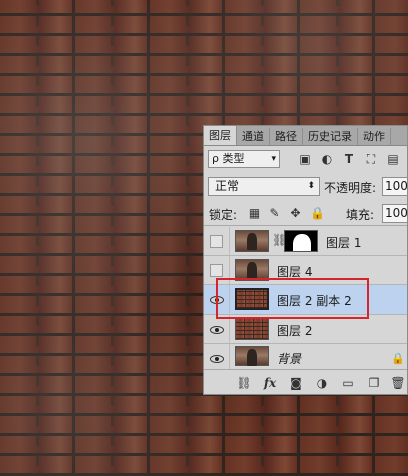 The image size is (408, 476). Describe the element at coordinates (394, 186) in the screenshot. I see `opacity-field: 100%` at that location.